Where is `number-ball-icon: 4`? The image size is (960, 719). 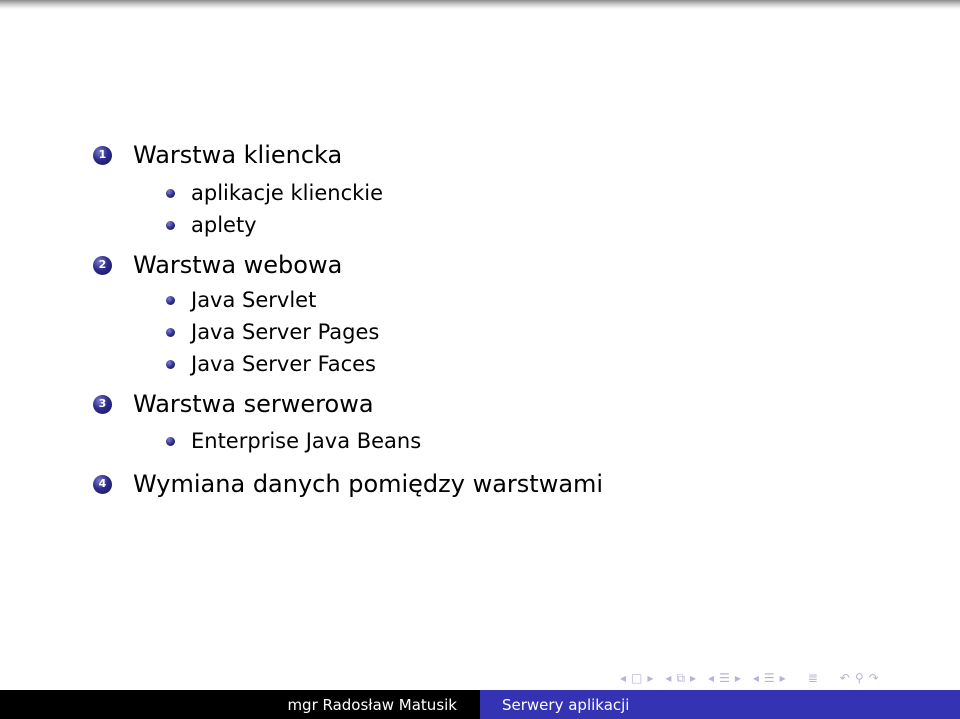
number-ball-icon: 4 is located at coordinates (102, 484).